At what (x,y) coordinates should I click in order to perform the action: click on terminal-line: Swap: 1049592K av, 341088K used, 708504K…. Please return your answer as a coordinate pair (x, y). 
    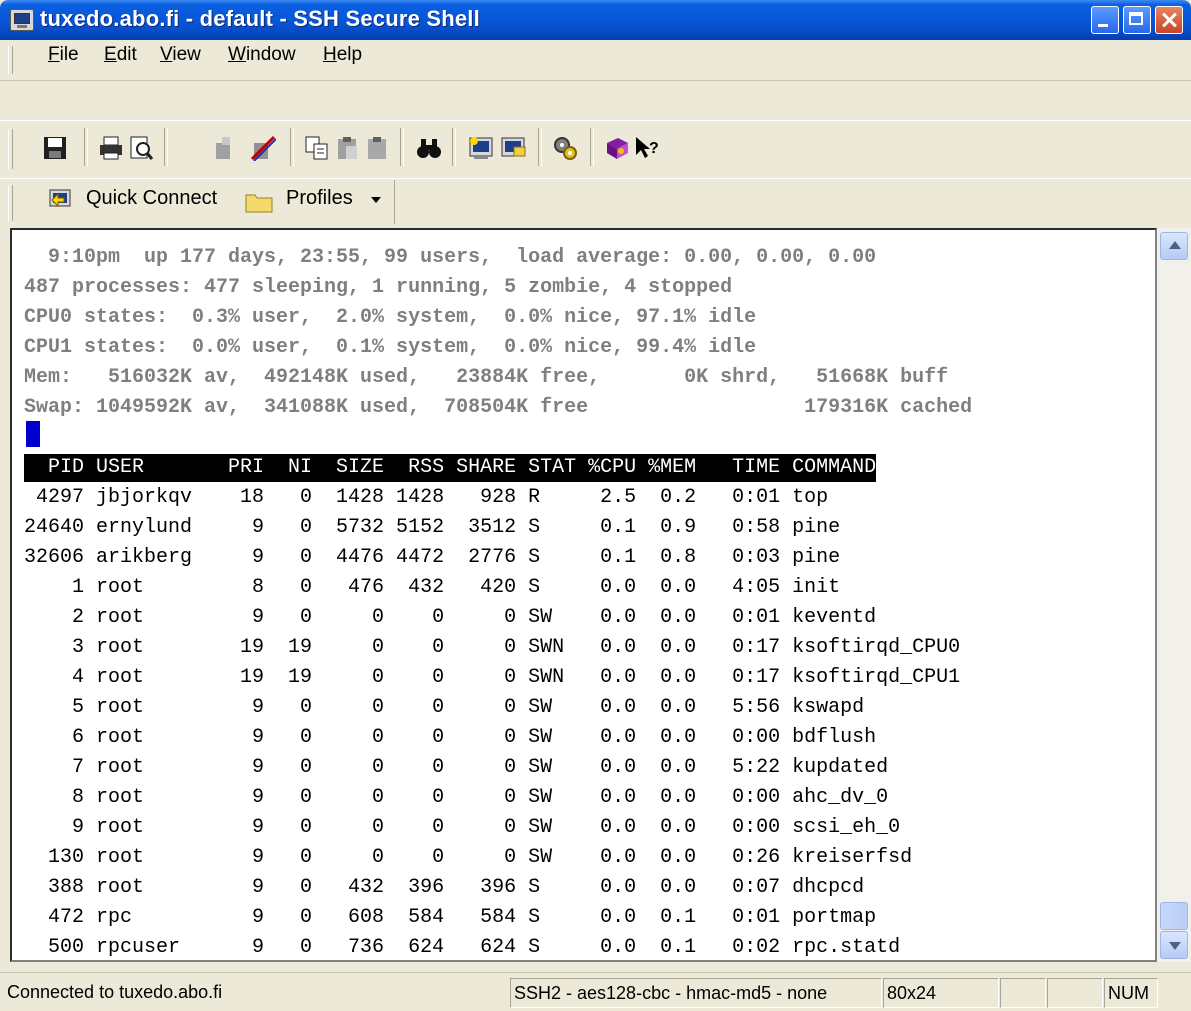
    Looking at the image, I should click on (498, 407).